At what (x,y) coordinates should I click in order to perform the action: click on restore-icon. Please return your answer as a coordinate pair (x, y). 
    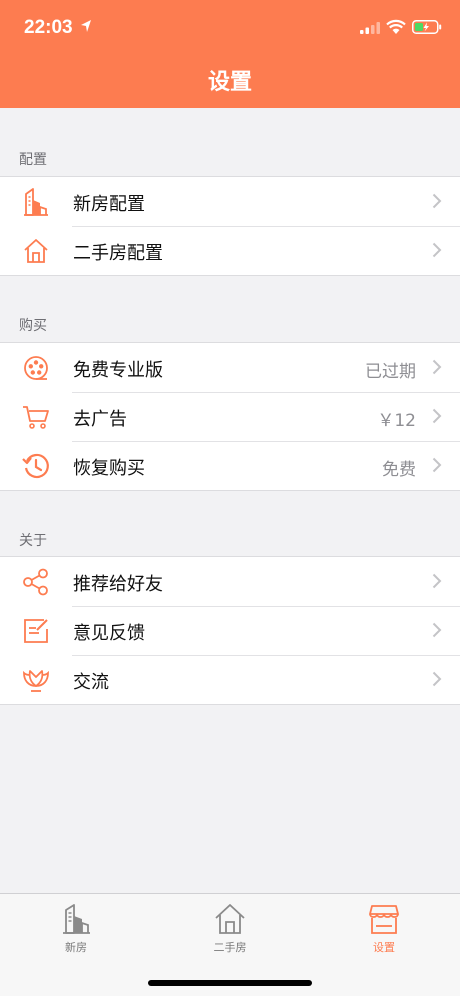
    Looking at the image, I should click on (35, 466).